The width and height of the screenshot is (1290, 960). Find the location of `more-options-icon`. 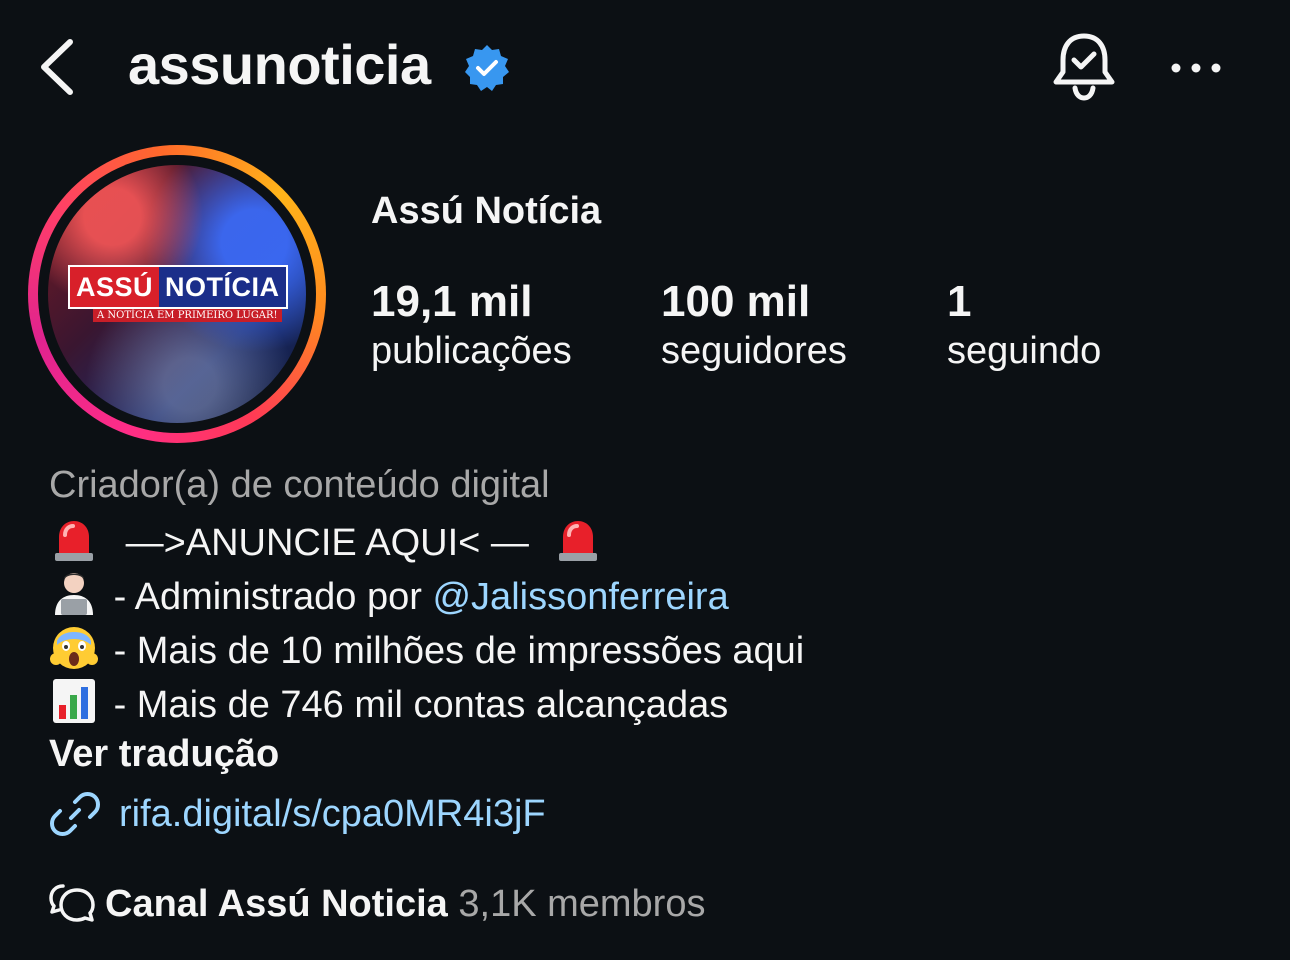

more-options-icon is located at coordinates (1196, 68).